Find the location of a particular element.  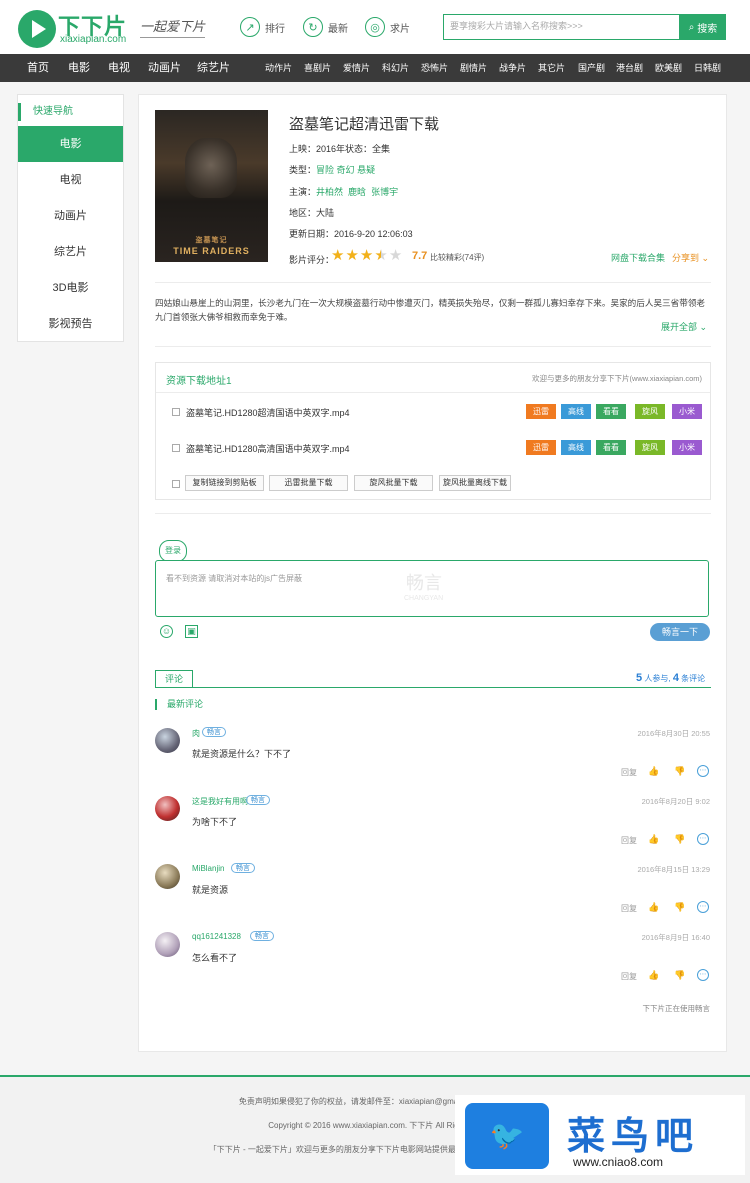

rating-stars: ★ ★ ★ ★ ★ is located at coordinates (366, 255).